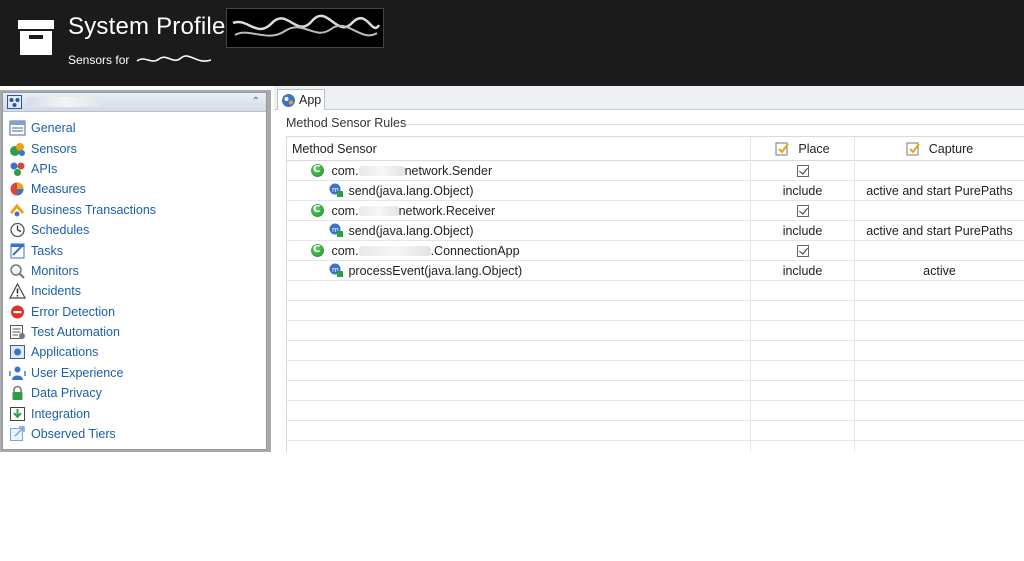  I want to click on sidebar-item-label: Schedules, so click(60, 230).